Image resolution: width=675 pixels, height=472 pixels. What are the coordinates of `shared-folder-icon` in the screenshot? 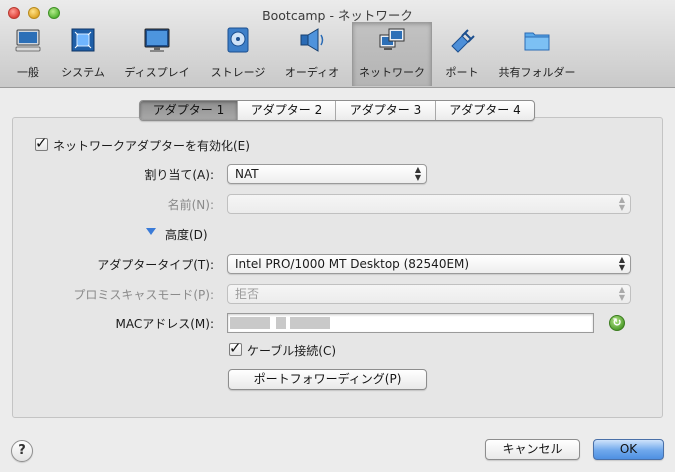 It's located at (537, 41).